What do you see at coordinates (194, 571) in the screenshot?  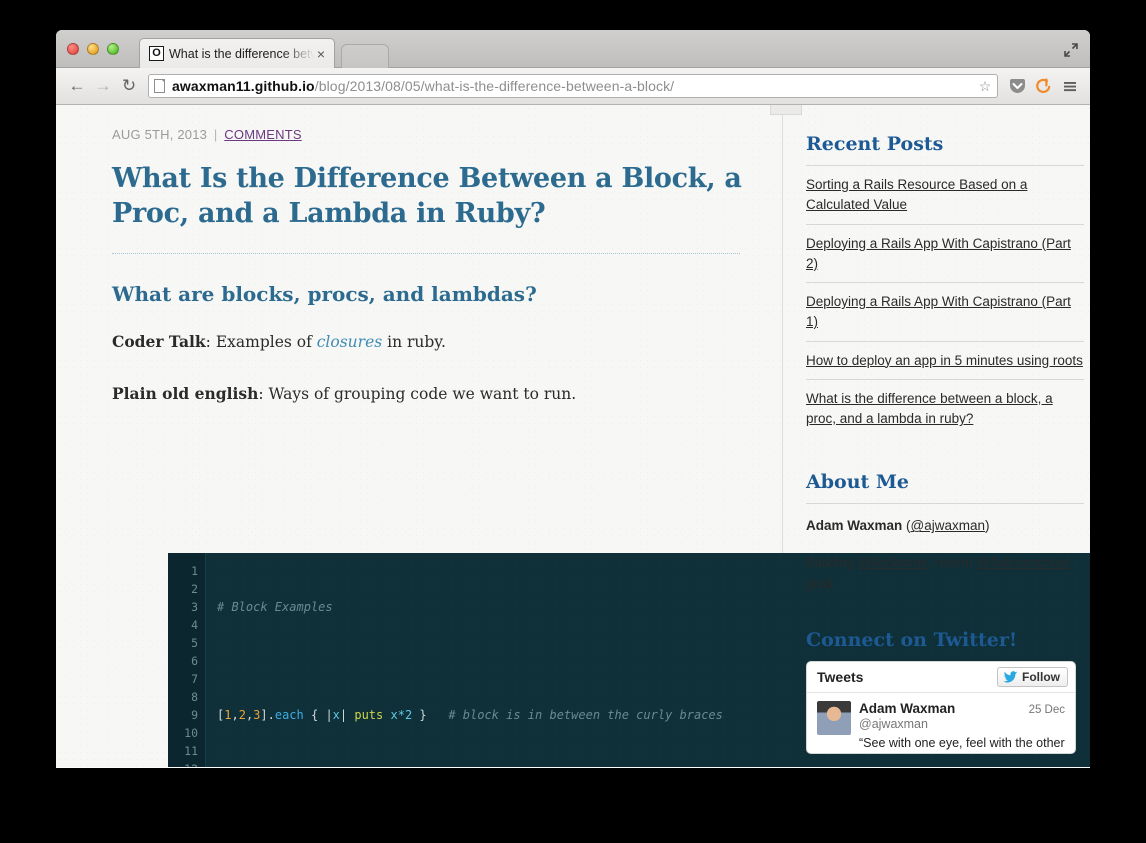 I see `code-line-number: 1` at bounding box center [194, 571].